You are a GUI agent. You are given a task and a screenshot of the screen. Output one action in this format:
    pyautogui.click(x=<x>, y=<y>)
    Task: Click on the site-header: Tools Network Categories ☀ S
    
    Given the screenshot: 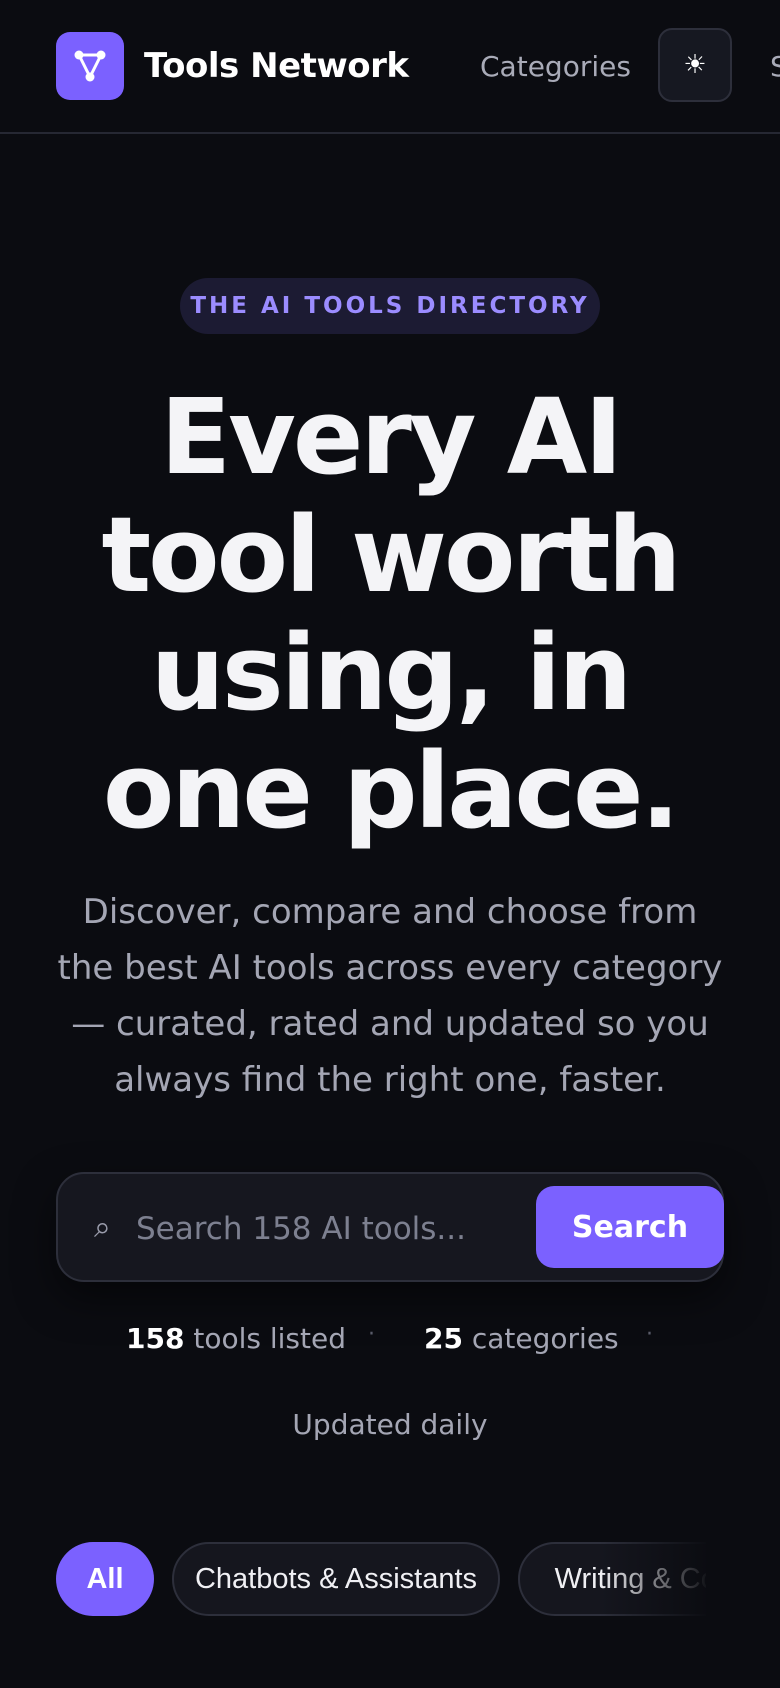 What is the action you would take?
    pyautogui.click(x=390, y=67)
    